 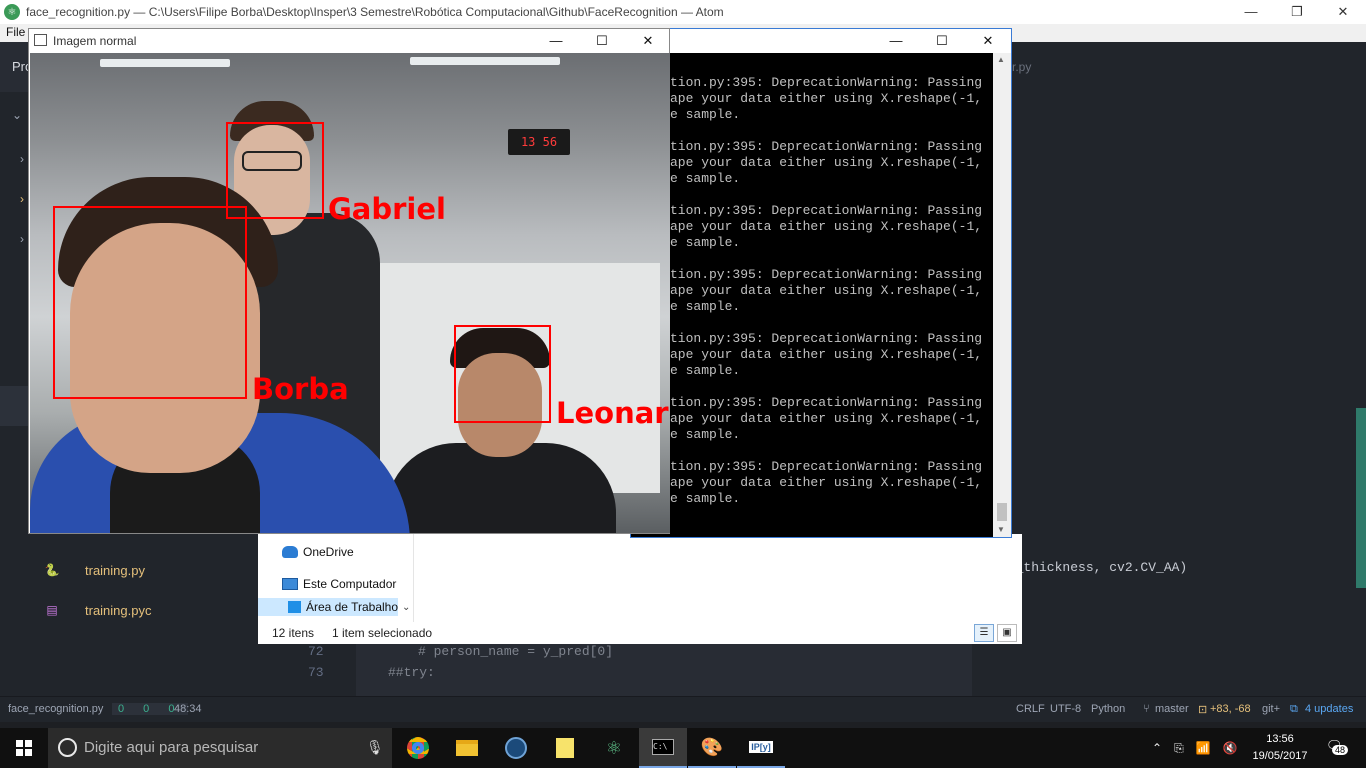 I want to click on scroll-down-icon: ⌄, so click(x=406, y=607).